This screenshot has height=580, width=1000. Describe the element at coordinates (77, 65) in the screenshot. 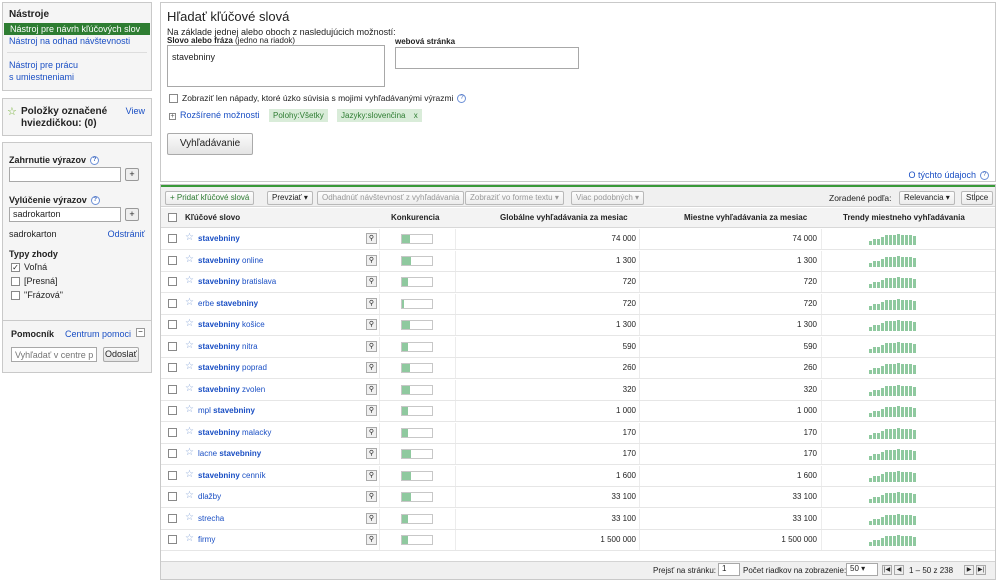

I see `tool-placements-line1: Nástroj pre prácu` at that location.